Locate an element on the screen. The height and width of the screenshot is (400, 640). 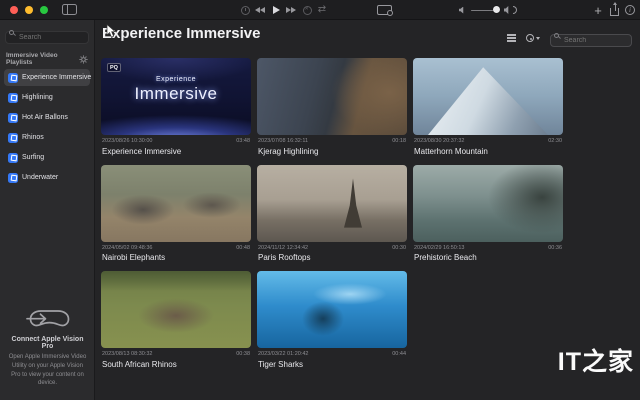
timer-button is located at coordinates (245, 10).